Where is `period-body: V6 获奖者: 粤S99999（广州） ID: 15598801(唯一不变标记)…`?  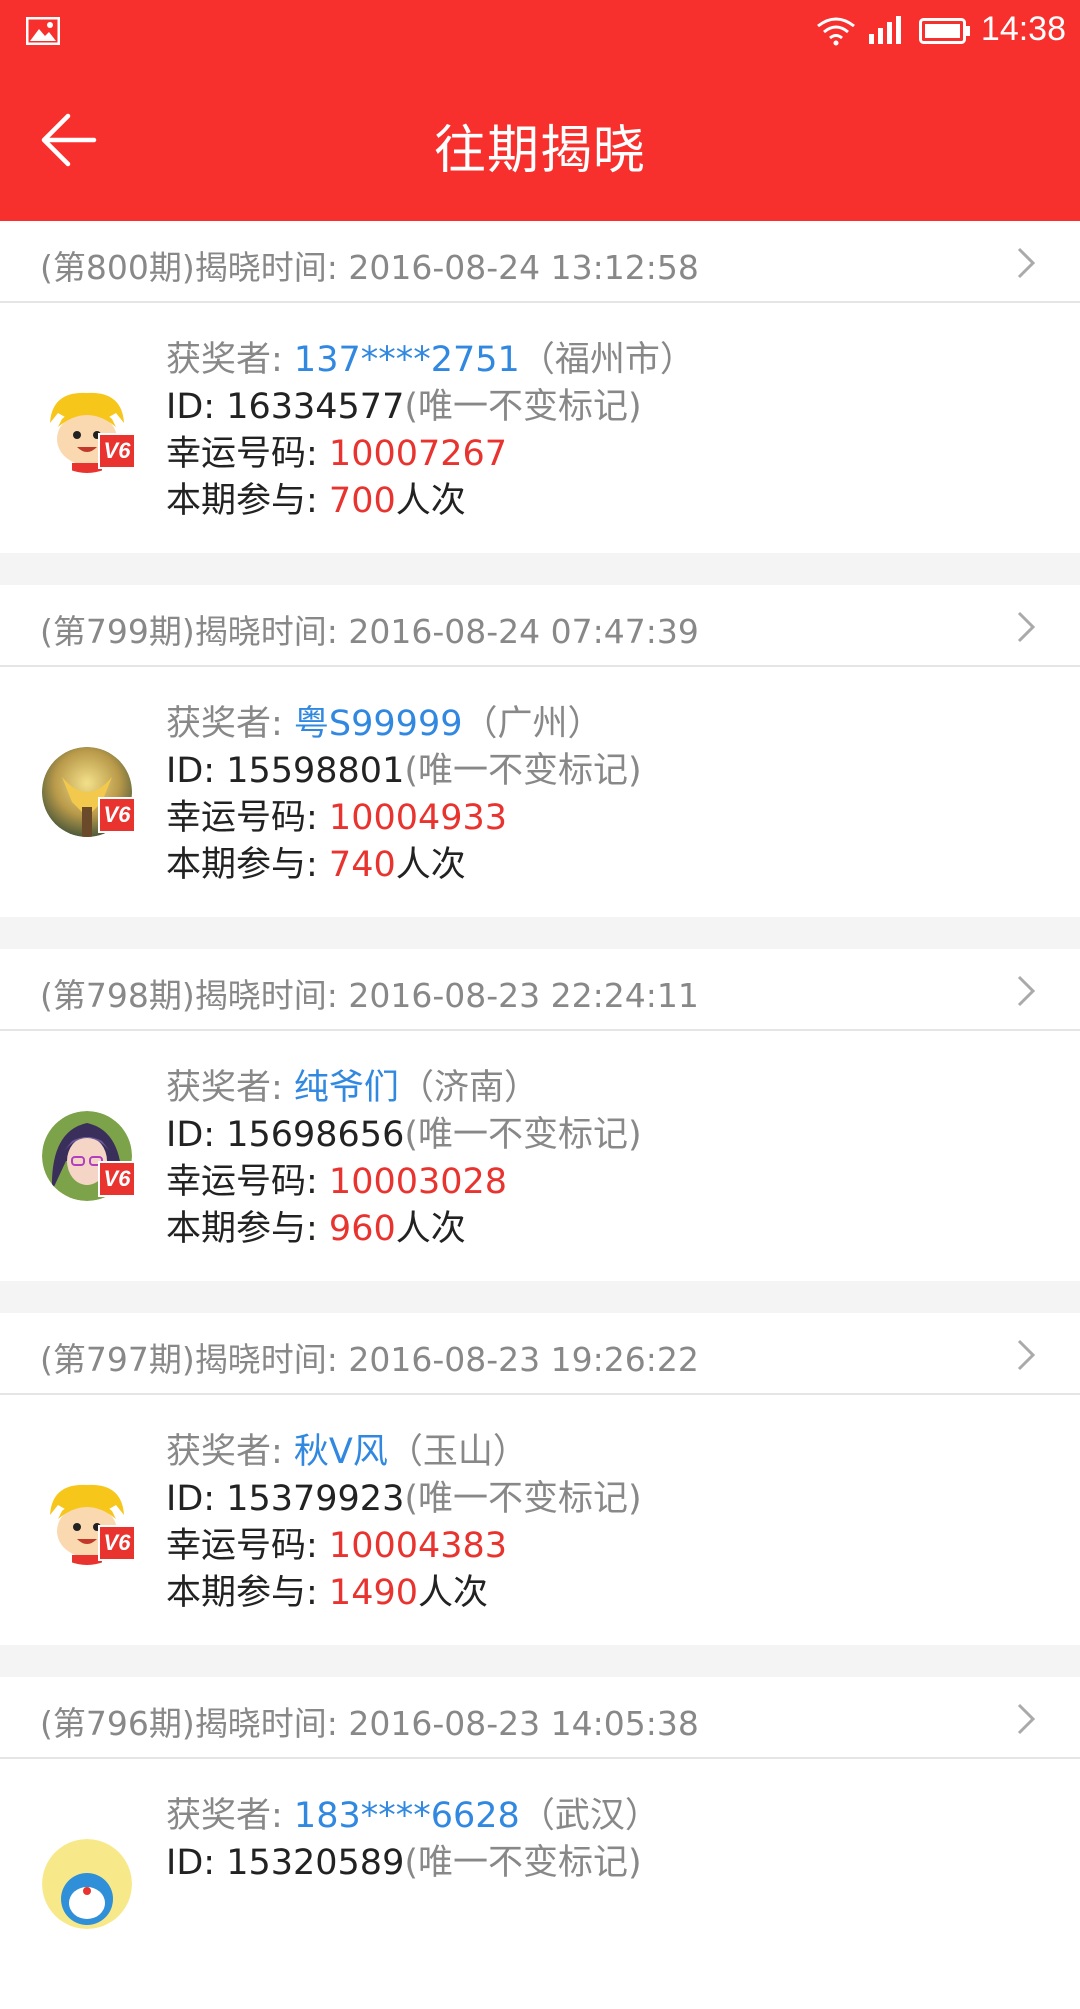 period-body: V6 获奖者: 粤S99999（广州） ID: 15598801(唯一不变标记)… is located at coordinates (540, 792).